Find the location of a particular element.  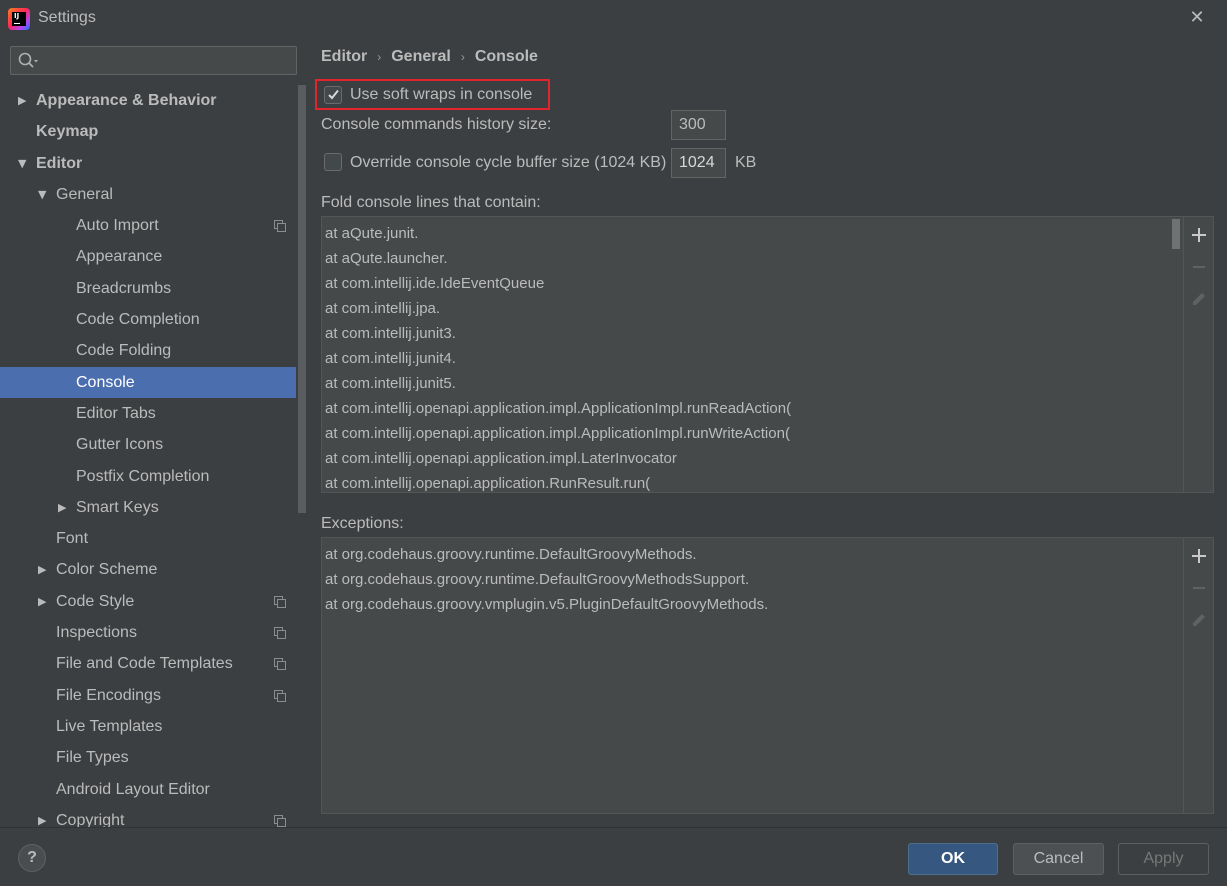

list-item: at aQute.launcher. is located at coordinates (746, 258).